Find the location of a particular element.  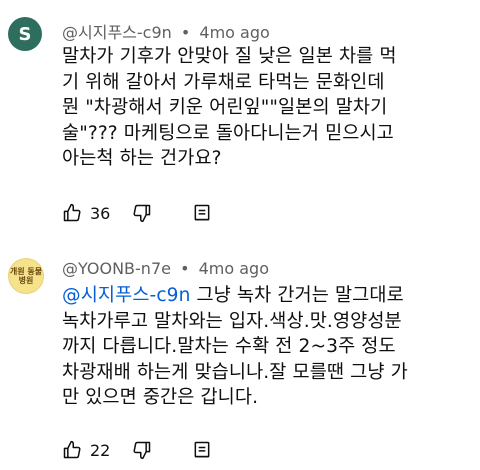

comment-line: 말차가 기후가 안맞아 질 낮은 일본 차를 먹 is located at coordinates (229, 56).